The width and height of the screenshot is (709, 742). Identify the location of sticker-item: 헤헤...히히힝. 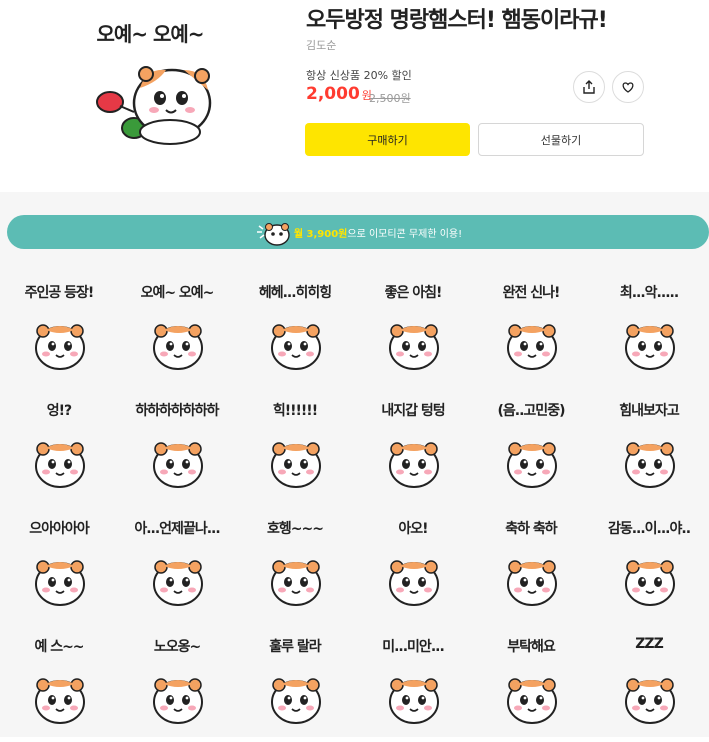
(295, 329).